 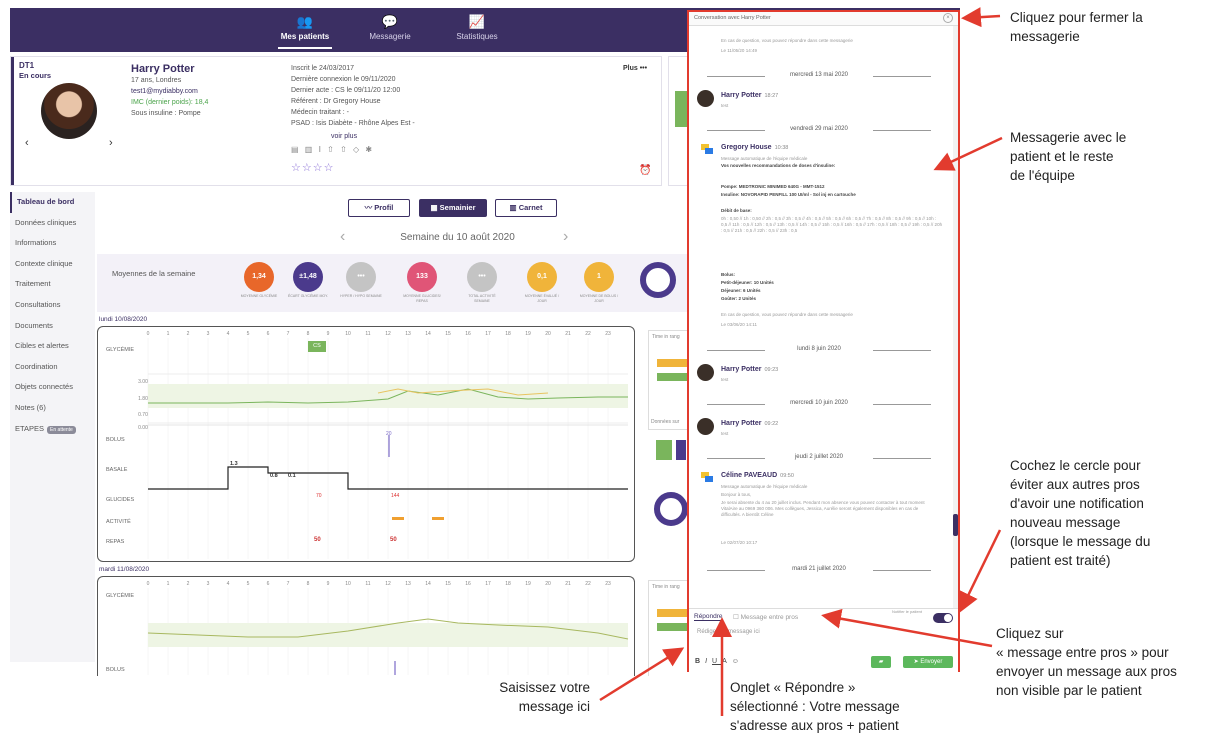 What do you see at coordinates (678, 121) in the screenshot?
I see `side-card` at bounding box center [678, 121].